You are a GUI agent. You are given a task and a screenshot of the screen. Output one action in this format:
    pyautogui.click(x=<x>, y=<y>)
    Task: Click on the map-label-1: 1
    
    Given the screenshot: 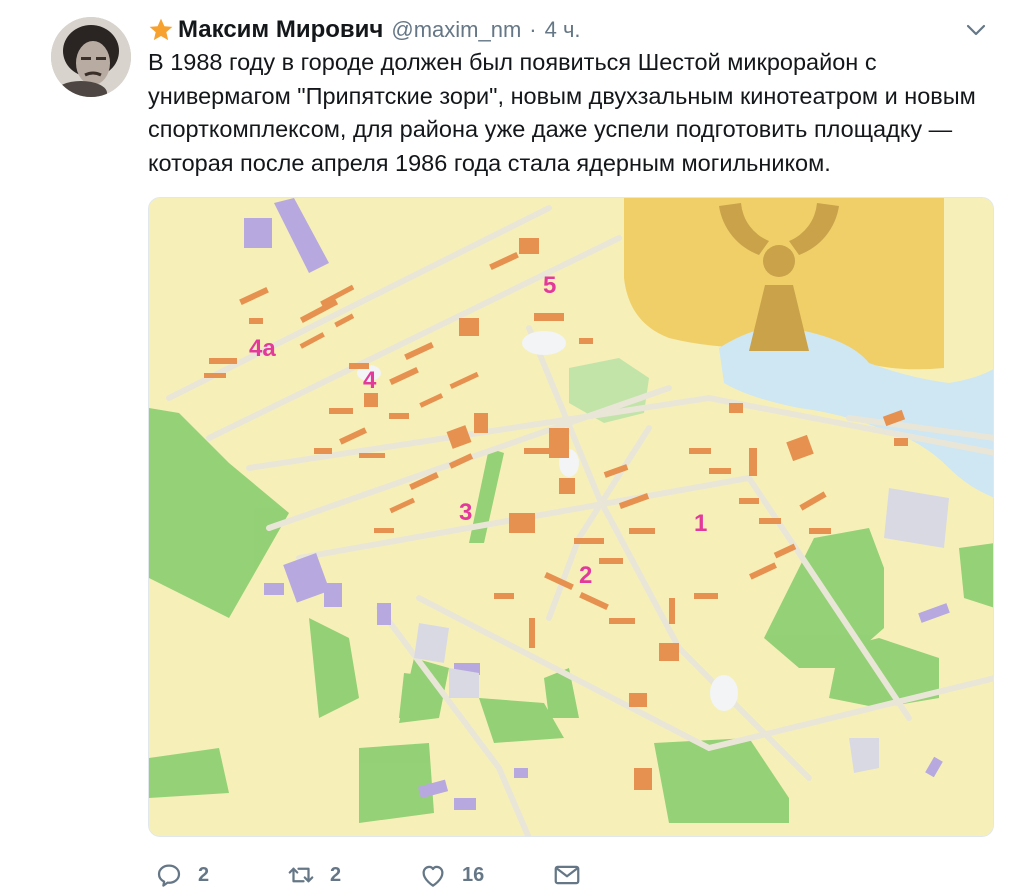 What is the action you would take?
    pyautogui.click(x=700, y=523)
    